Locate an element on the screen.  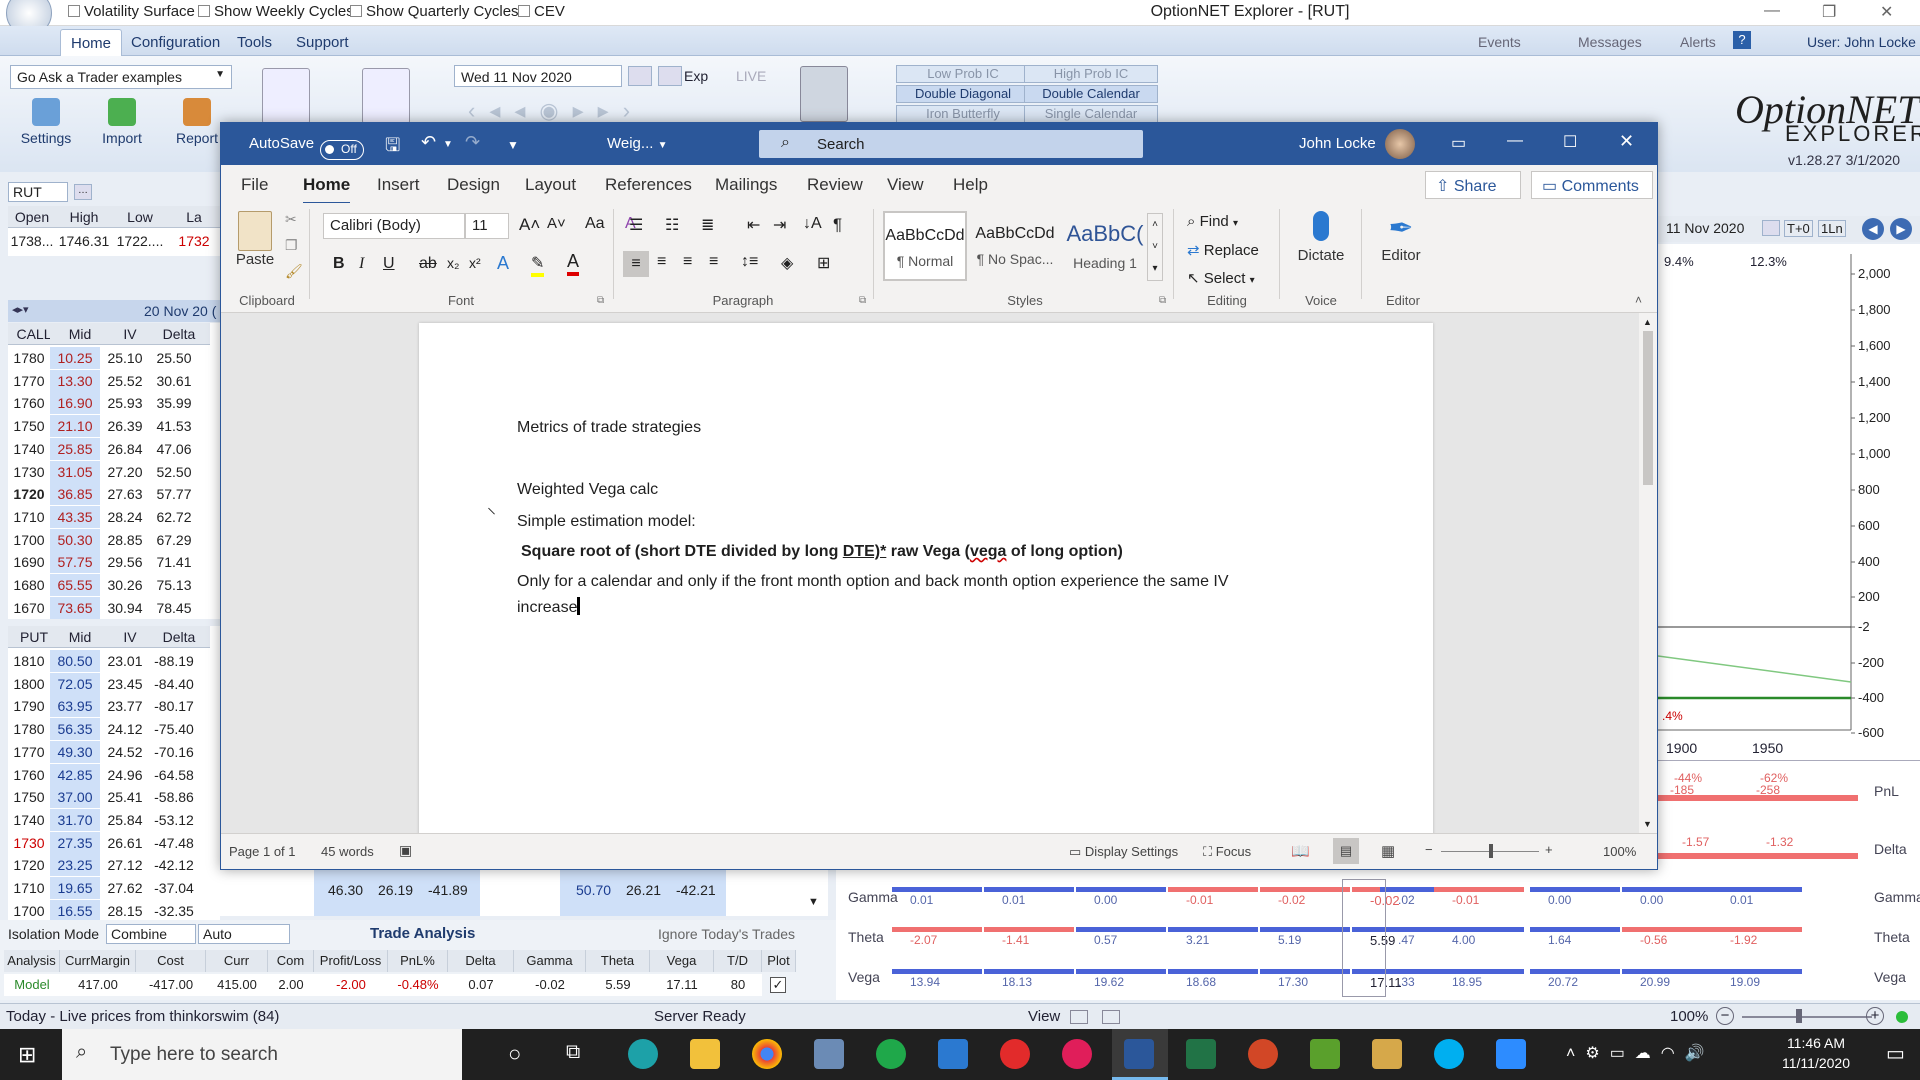
edge-icon is located at coordinates (643, 1054).